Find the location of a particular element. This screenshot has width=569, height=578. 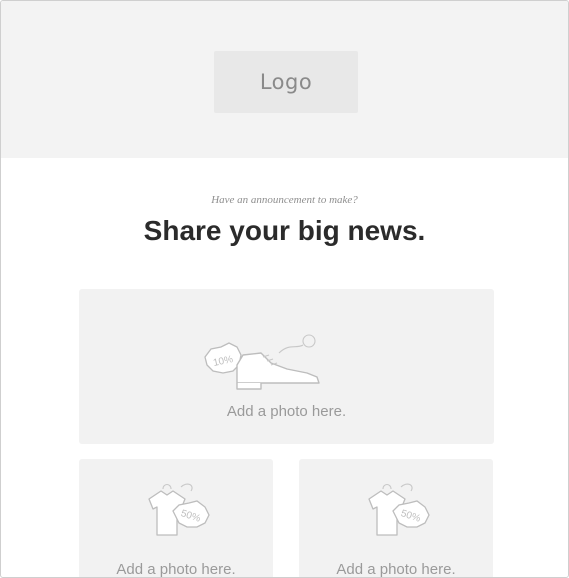

headline: Share your big news. is located at coordinates (284, 230).